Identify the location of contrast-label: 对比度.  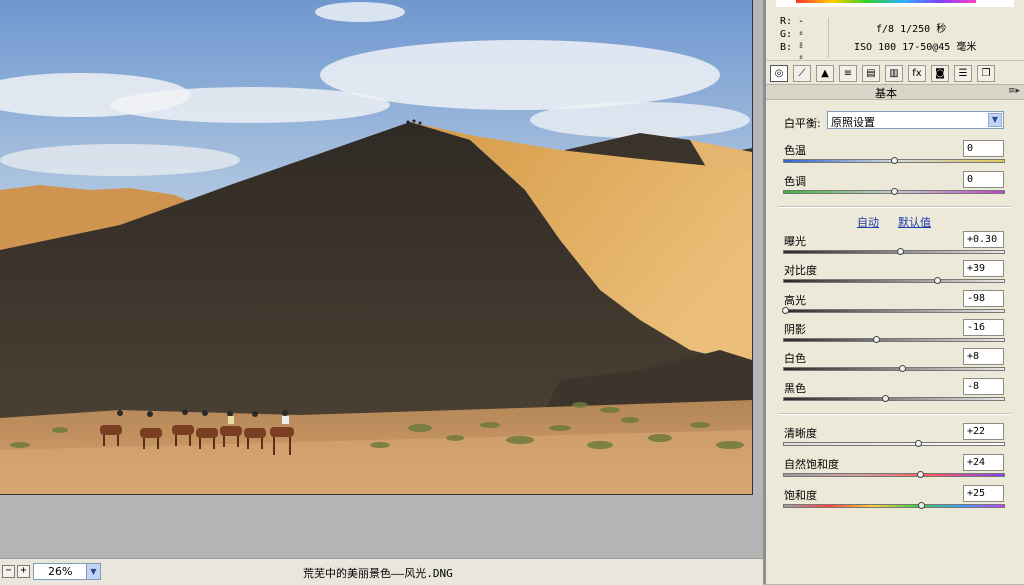
(800, 270).